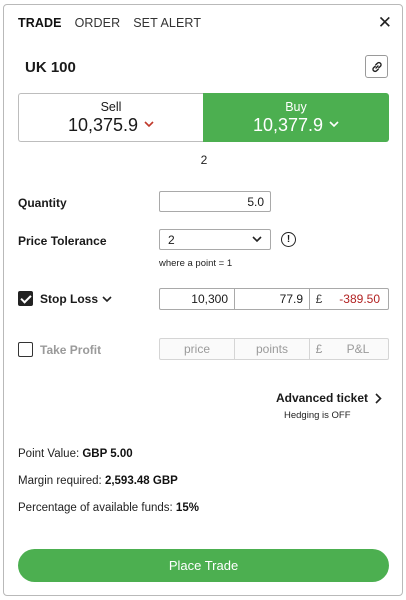  Describe the element at coordinates (358, 349) in the screenshot. I see `take-profit-pnl-input: P&L` at that location.